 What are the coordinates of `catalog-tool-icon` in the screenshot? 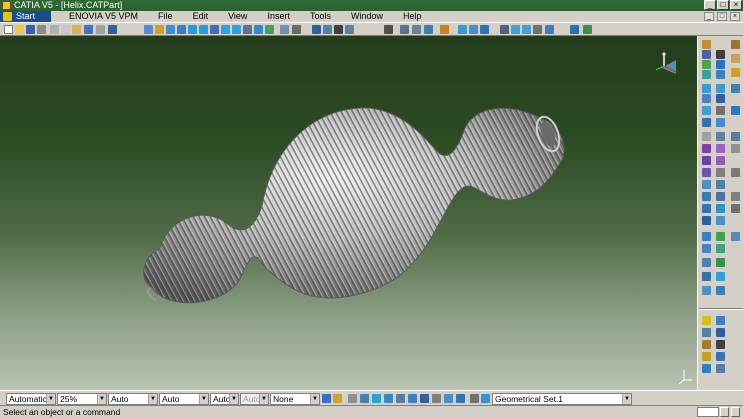 It's located at (706, 332).